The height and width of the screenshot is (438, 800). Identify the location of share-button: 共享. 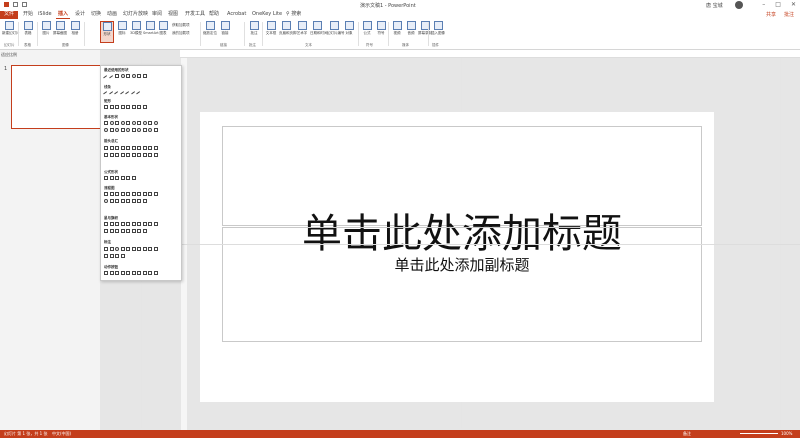
(771, 14).